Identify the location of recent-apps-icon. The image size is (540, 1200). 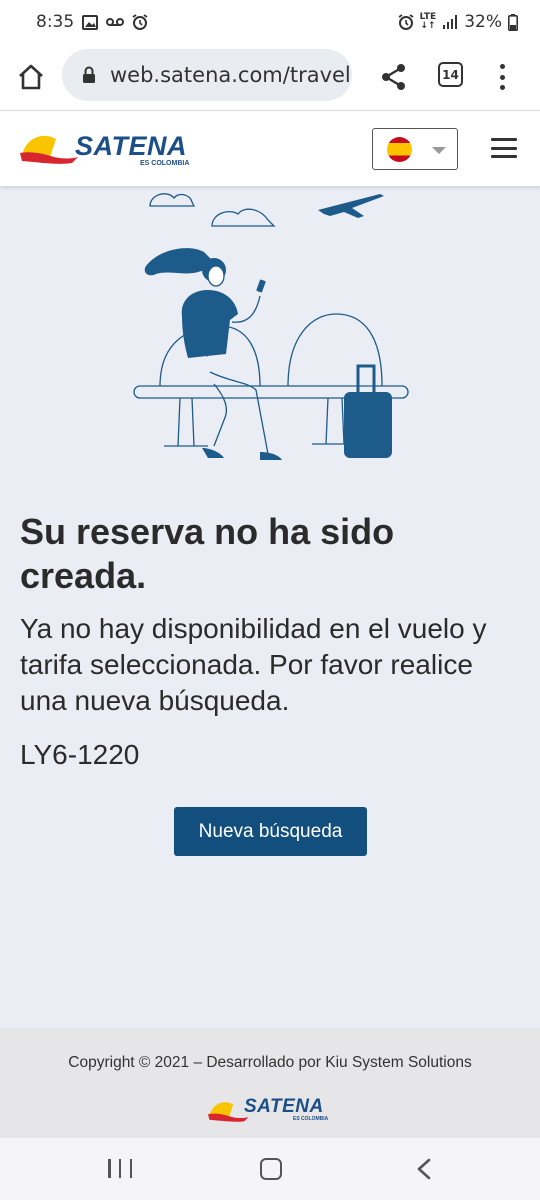
(120, 1169).